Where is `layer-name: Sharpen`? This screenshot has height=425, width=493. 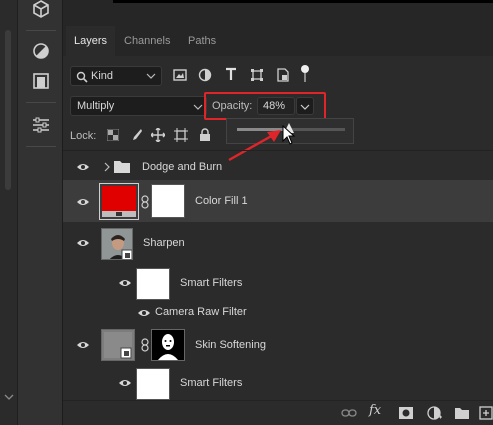 layer-name: Sharpen is located at coordinates (164, 243).